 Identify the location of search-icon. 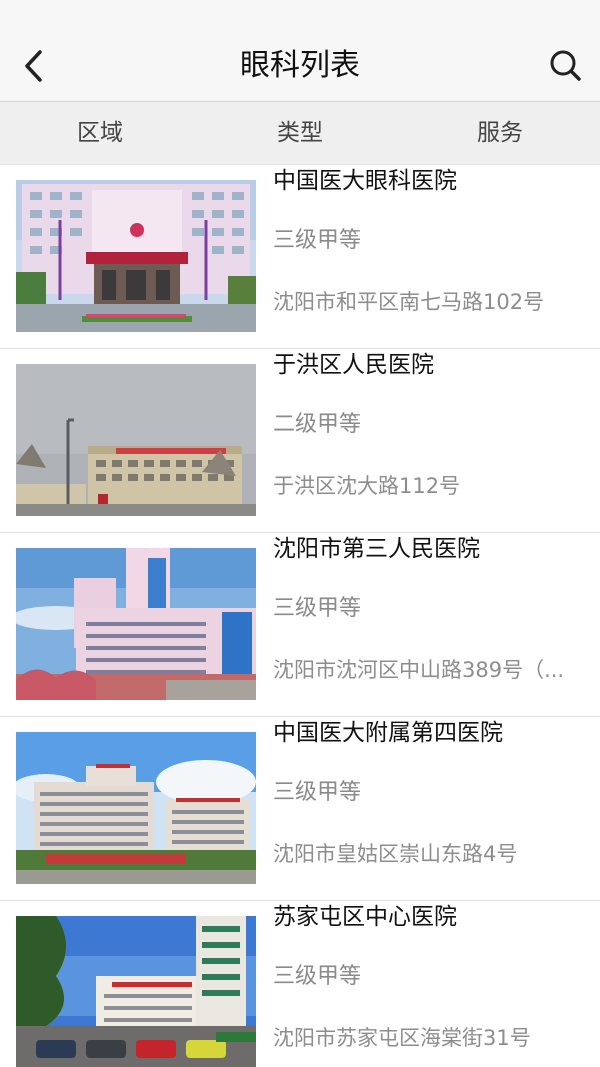
(565, 65).